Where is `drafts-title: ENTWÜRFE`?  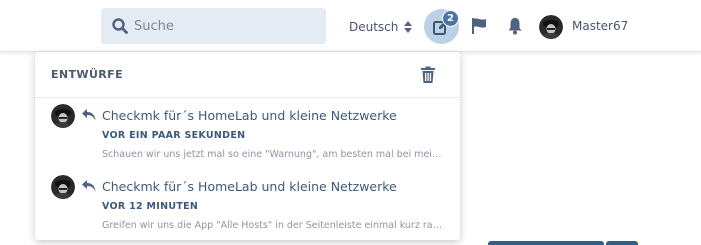 drafts-title: ENTWÜRFE is located at coordinates (87, 74).